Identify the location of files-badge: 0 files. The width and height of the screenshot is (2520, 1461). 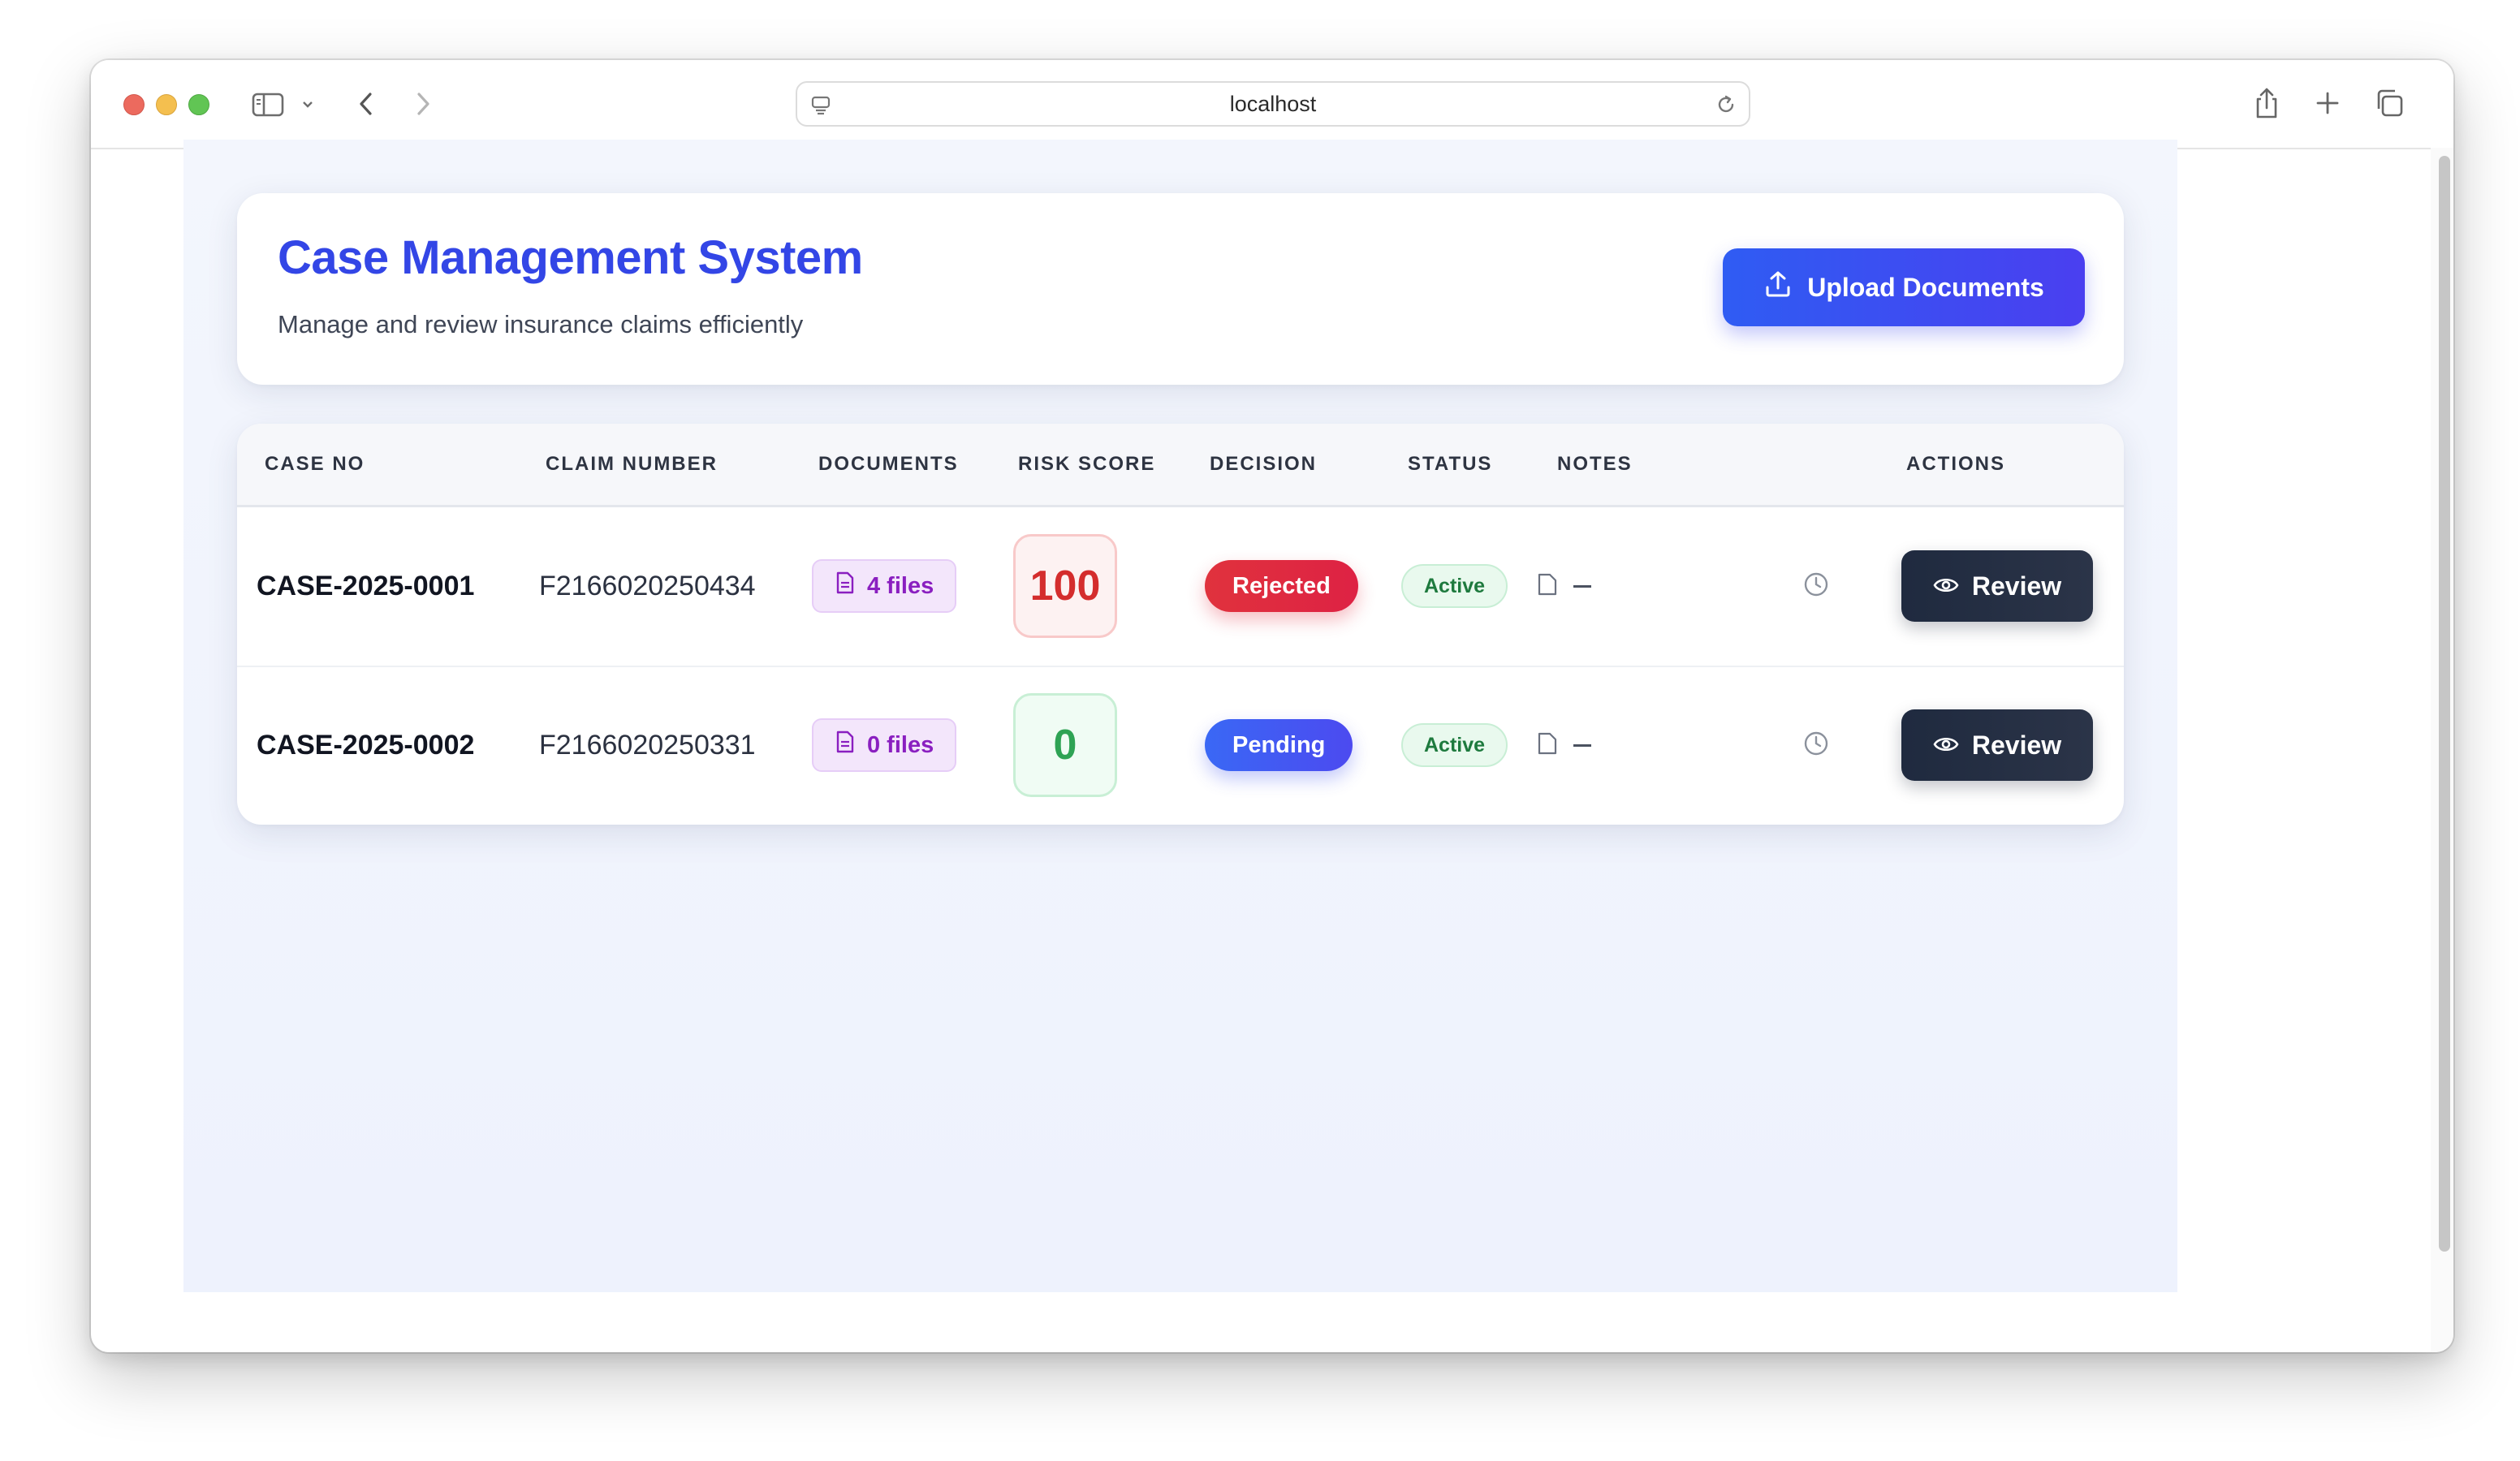
(885, 745).